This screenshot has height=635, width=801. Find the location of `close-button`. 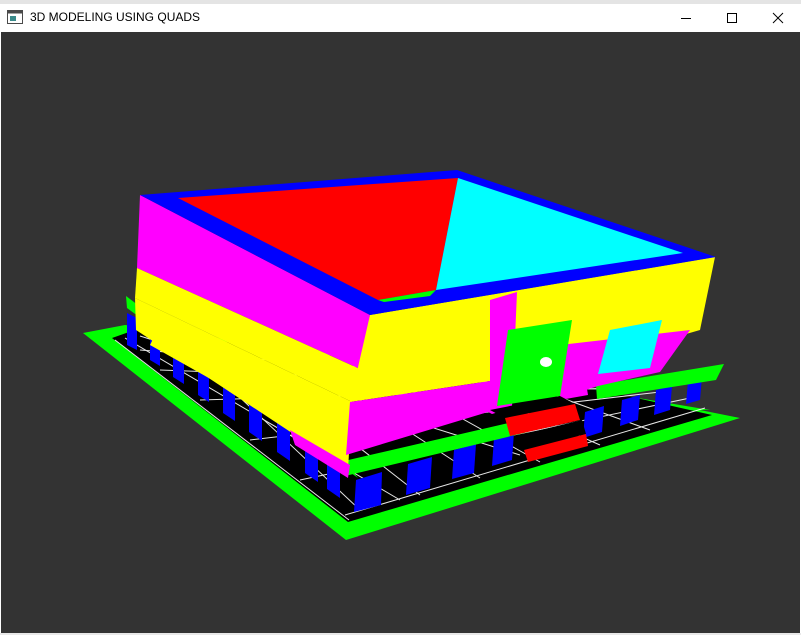

close-button is located at coordinates (778, 18).